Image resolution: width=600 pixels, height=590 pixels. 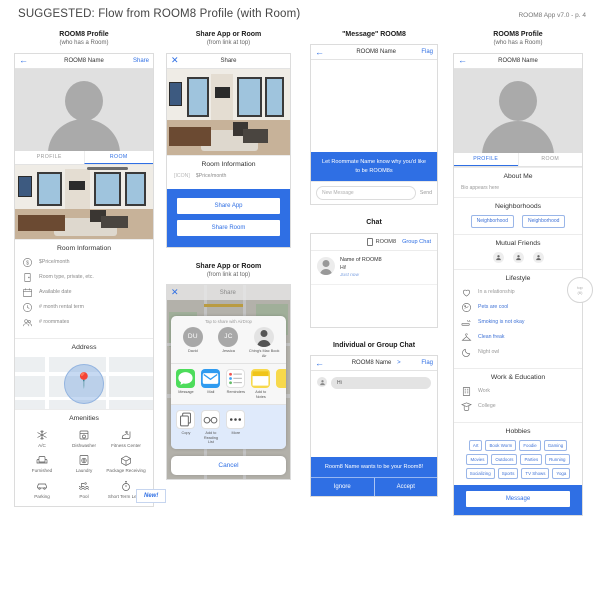 I want to click on hobby-chip: Gaming, so click(x=555, y=445).